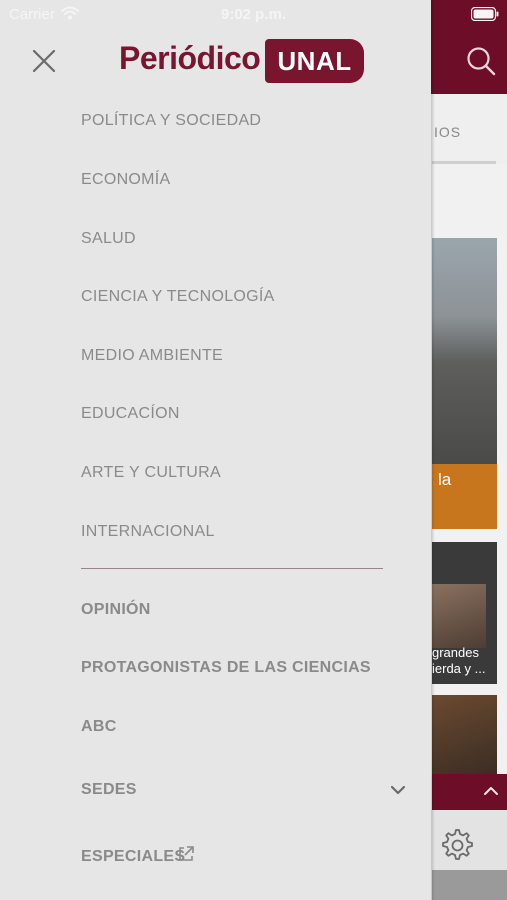 The height and width of the screenshot is (900, 507). What do you see at coordinates (481, 61) in the screenshot?
I see `search-icon` at bounding box center [481, 61].